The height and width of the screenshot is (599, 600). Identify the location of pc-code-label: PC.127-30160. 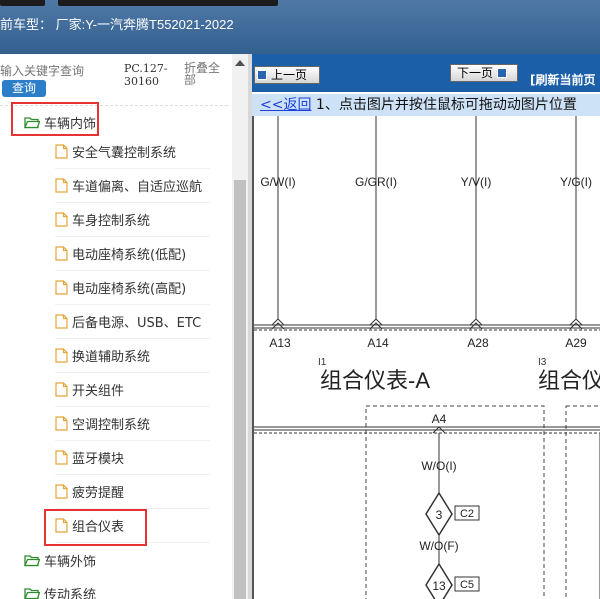
(146, 75).